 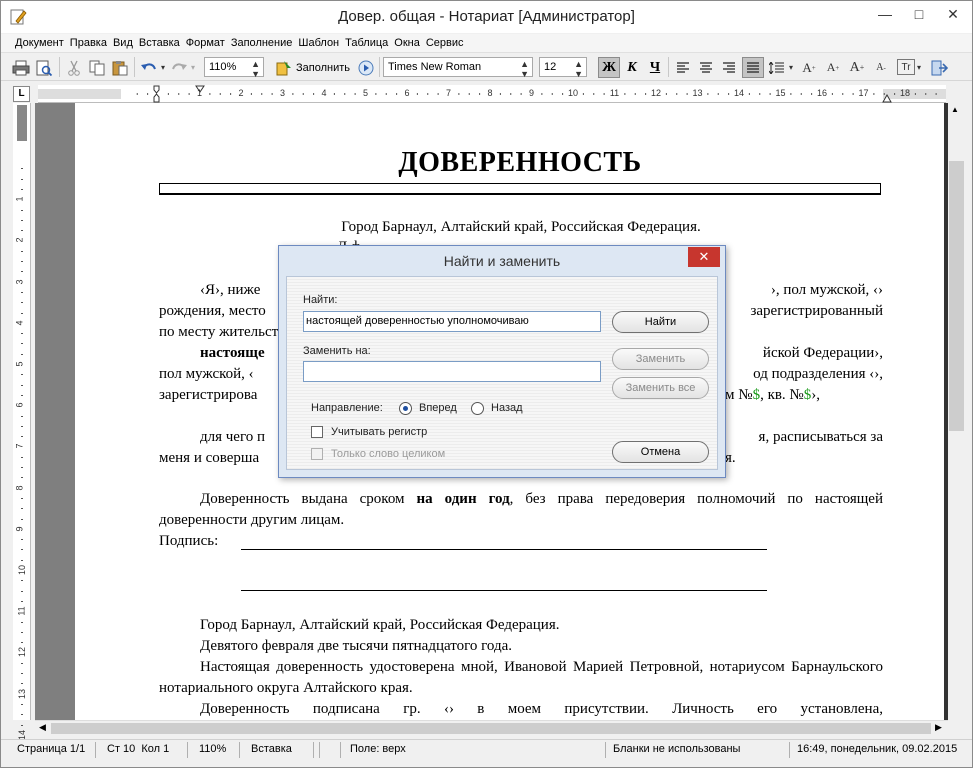 I want to click on text-frame-dropdown-icon: ▾, so click(x=919, y=67).